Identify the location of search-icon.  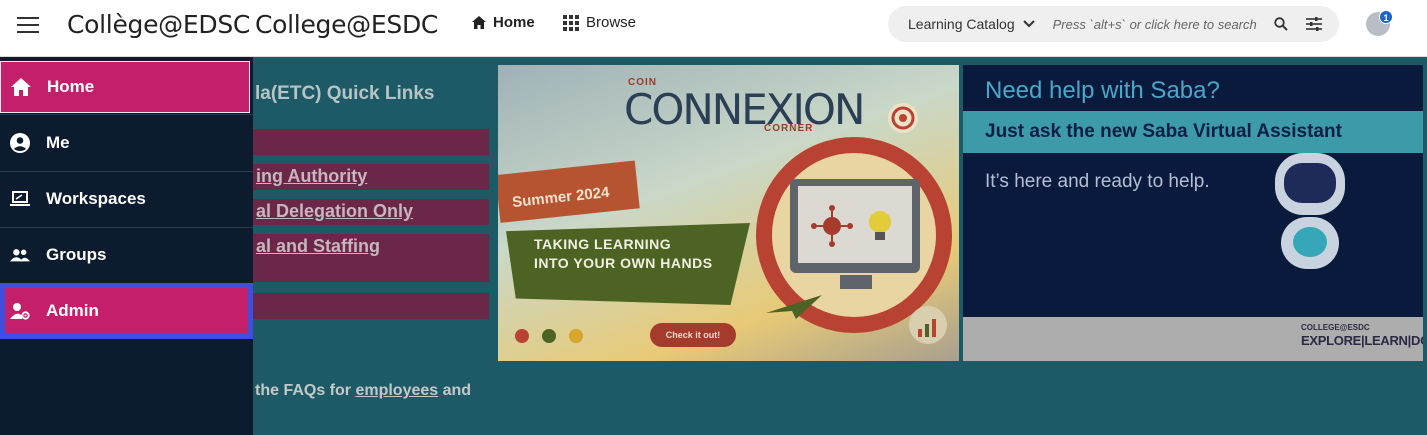
(1280, 24).